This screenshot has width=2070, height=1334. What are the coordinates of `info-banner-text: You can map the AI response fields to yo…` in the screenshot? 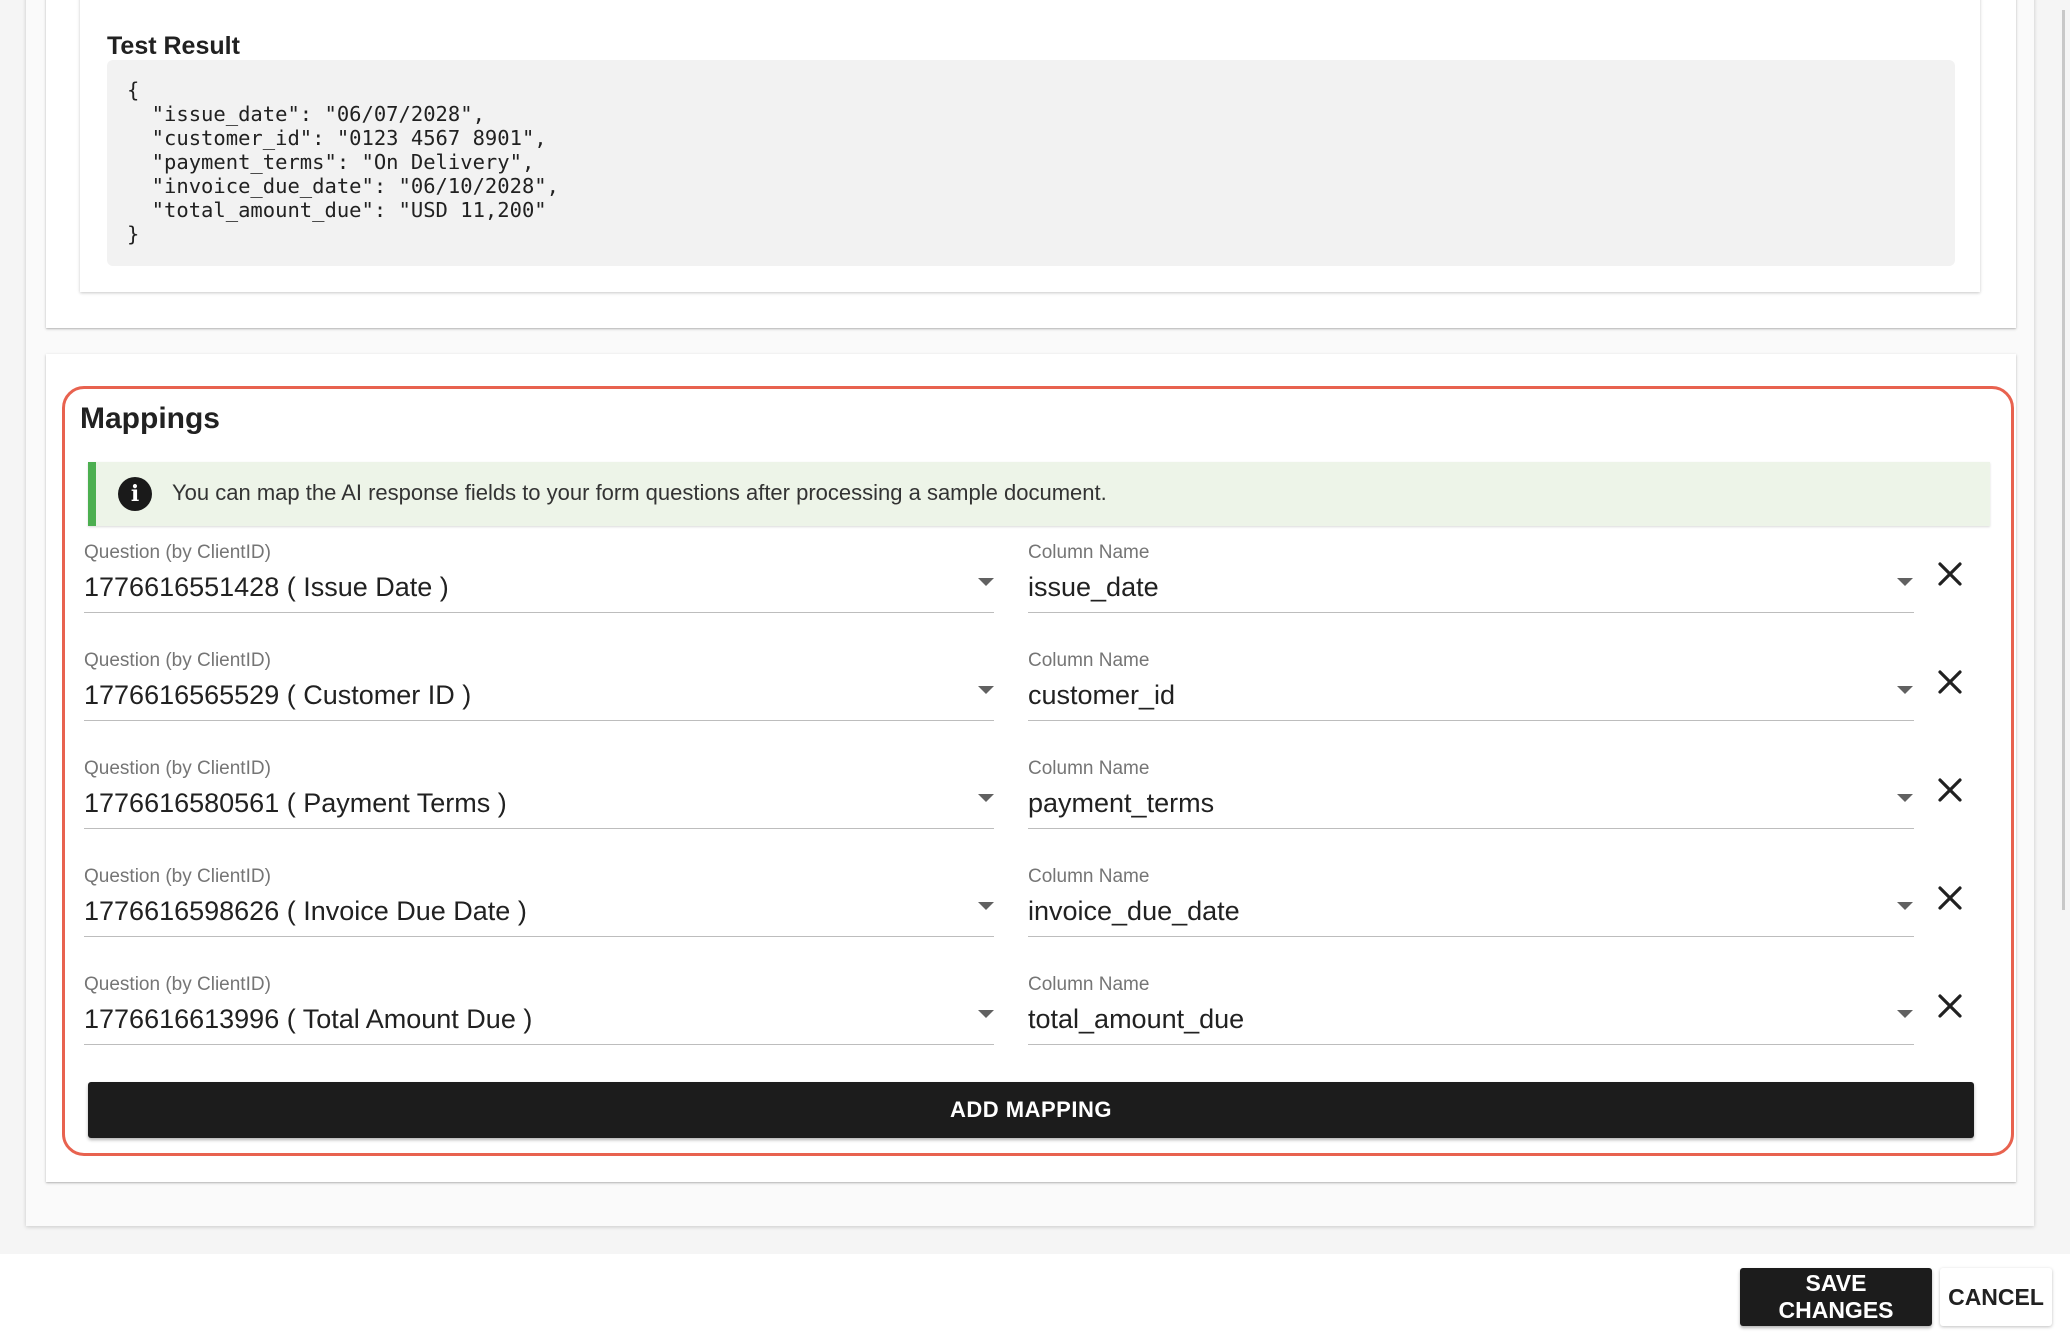 It's located at (639, 492).